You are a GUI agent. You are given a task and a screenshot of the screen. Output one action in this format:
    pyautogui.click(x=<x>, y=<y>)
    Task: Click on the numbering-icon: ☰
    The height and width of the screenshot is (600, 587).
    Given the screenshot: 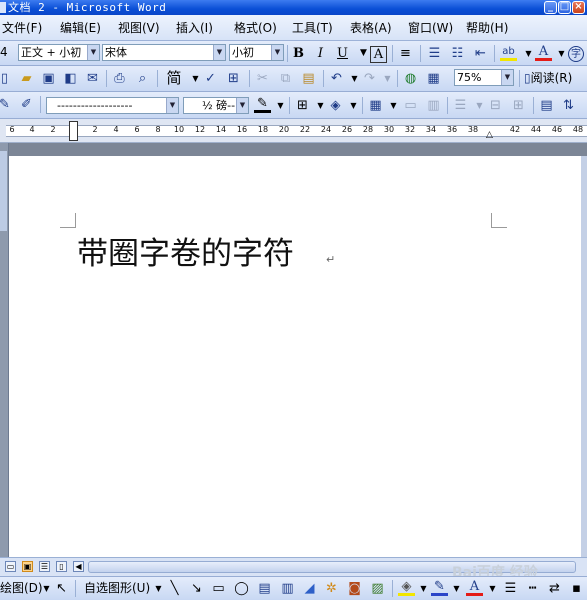 What is the action you would take?
    pyautogui.click(x=434, y=53)
    